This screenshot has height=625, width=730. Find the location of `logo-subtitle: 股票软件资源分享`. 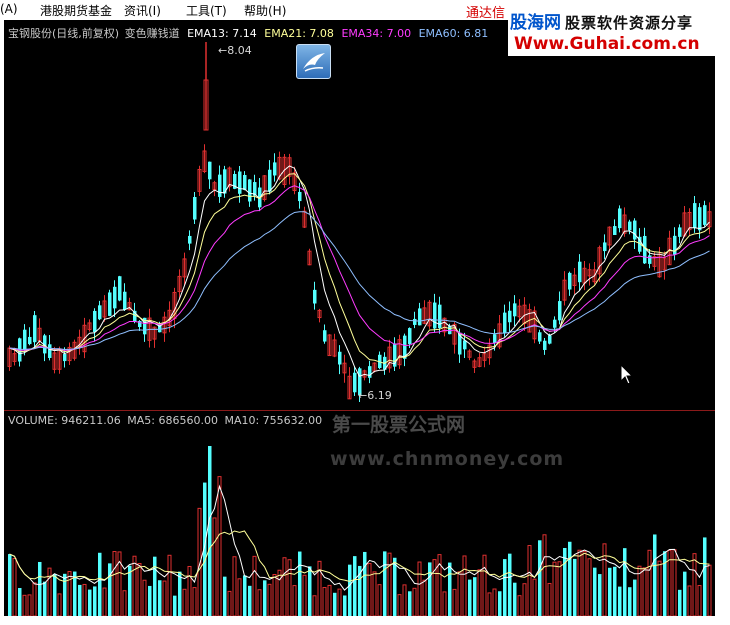

logo-subtitle: 股票软件资源分享 is located at coordinates (629, 23).